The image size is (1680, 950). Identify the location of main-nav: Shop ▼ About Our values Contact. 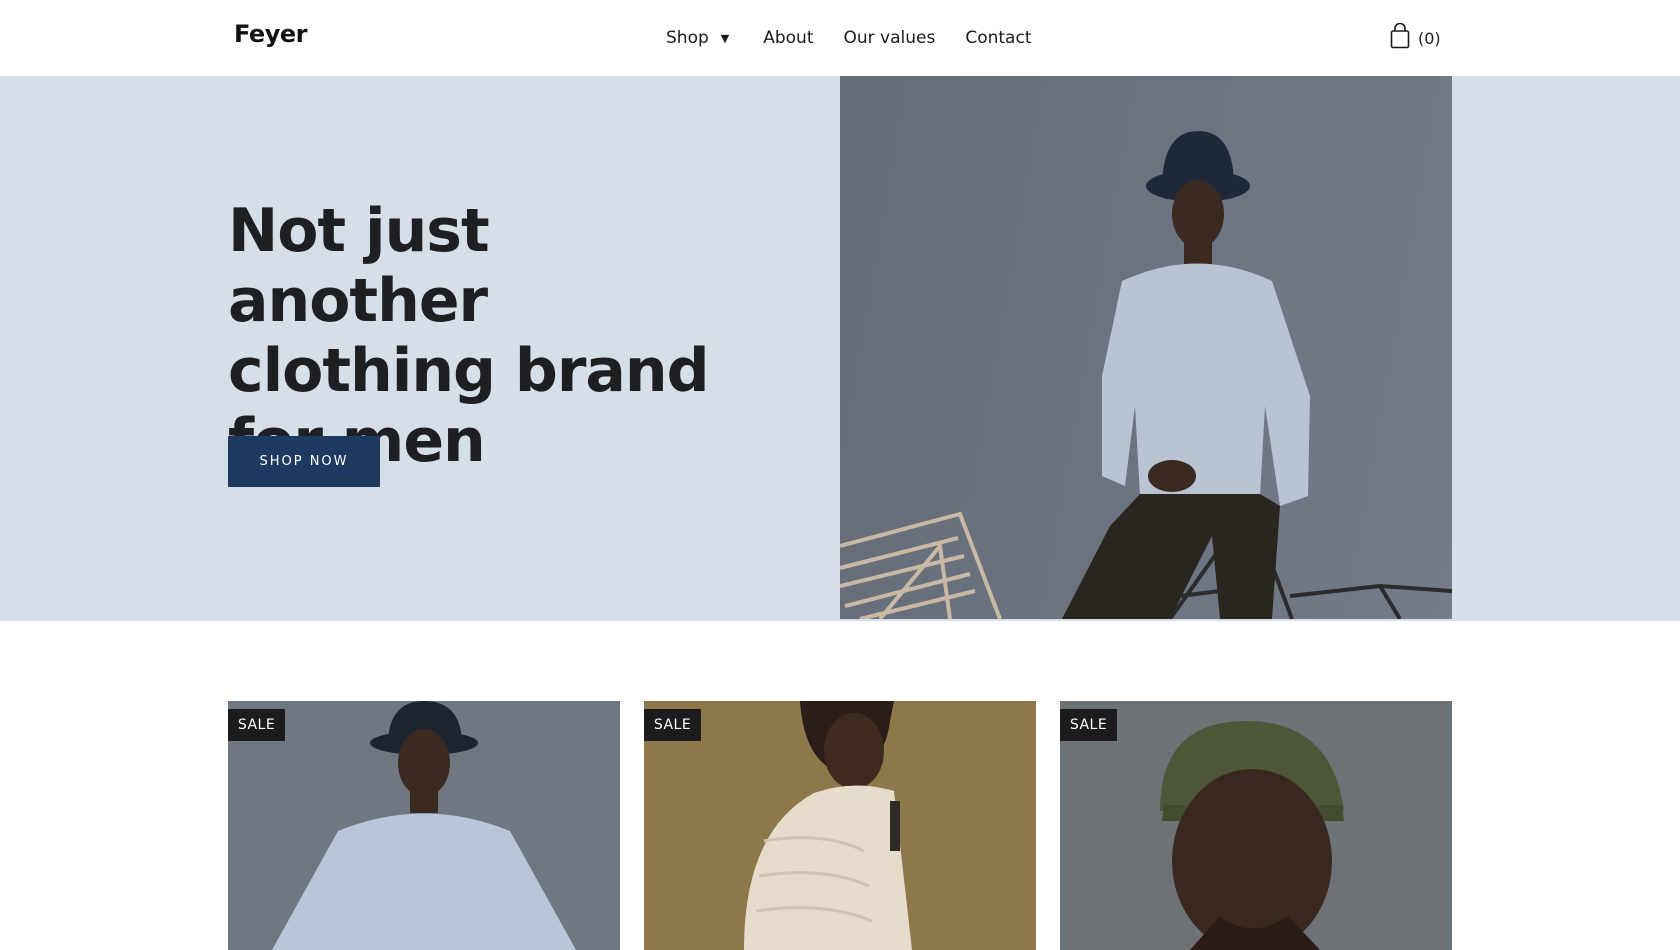
(848, 38).